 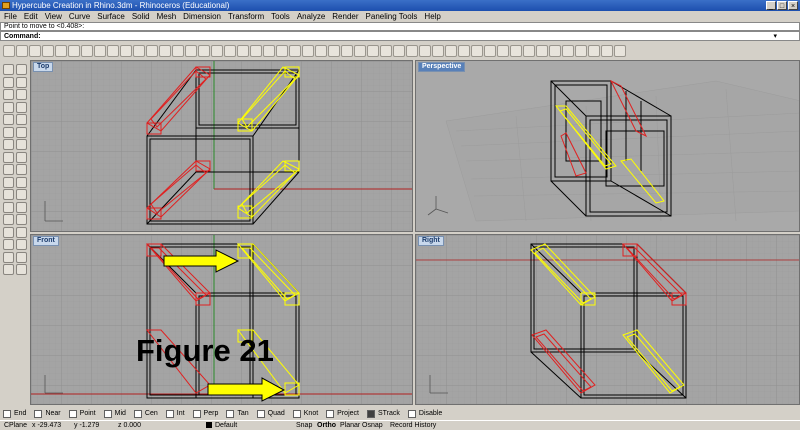 I want to click on viewport-label-right: Right, so click(x=431, y=241).